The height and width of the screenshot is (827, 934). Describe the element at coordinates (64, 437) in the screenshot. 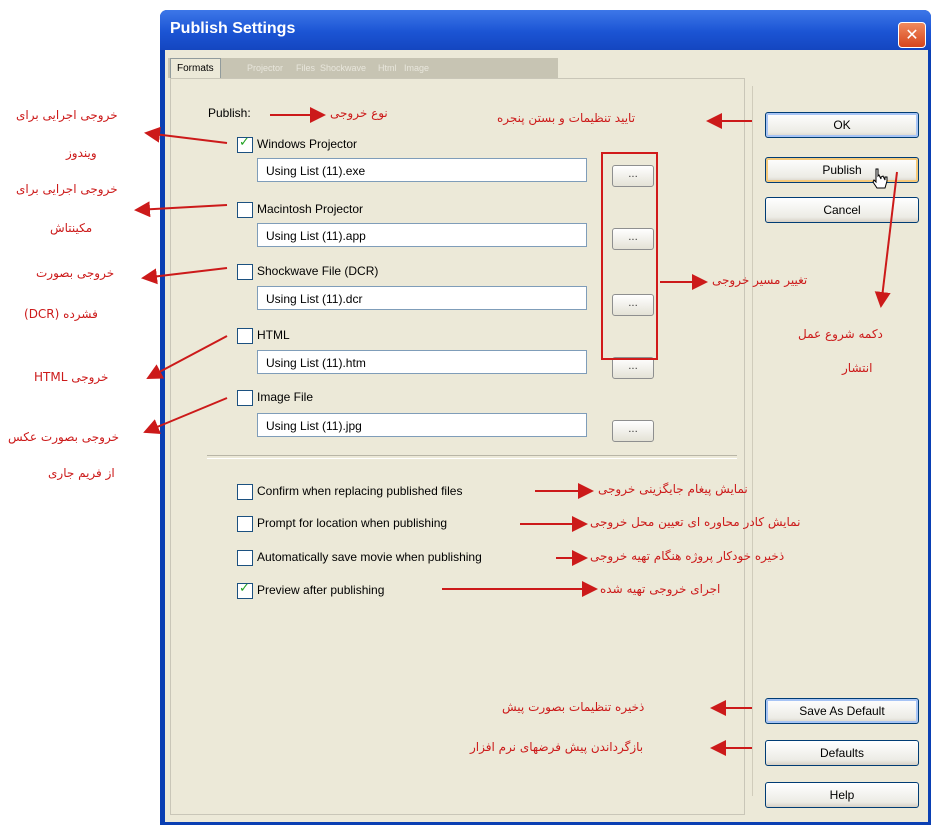

I see `annotation-image-1: خروجی بصورت عکس` at that location.